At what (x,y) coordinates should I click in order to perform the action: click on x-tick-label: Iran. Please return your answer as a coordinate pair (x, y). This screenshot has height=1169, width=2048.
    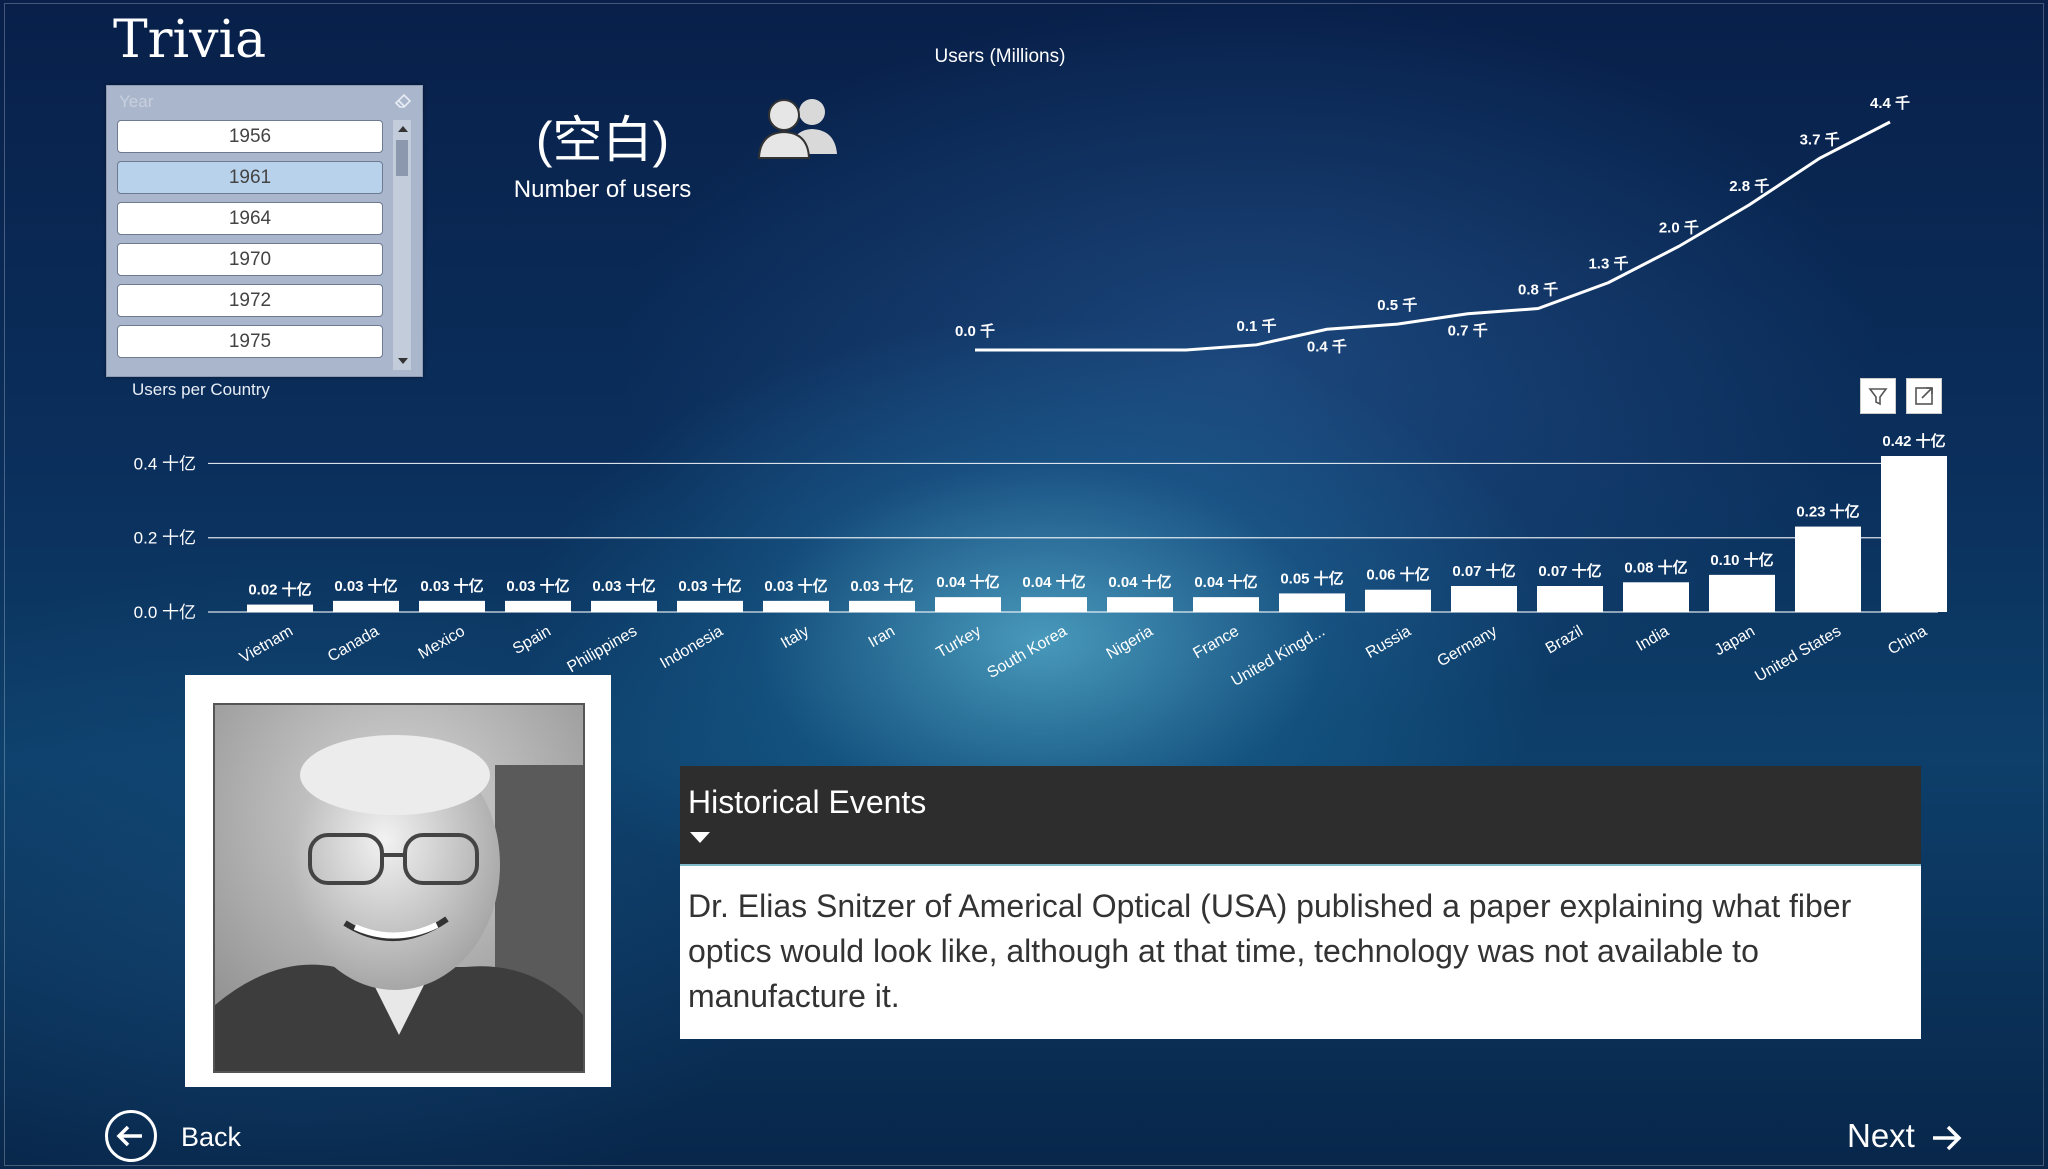
    Looking at the image, I should click on (882, 637).